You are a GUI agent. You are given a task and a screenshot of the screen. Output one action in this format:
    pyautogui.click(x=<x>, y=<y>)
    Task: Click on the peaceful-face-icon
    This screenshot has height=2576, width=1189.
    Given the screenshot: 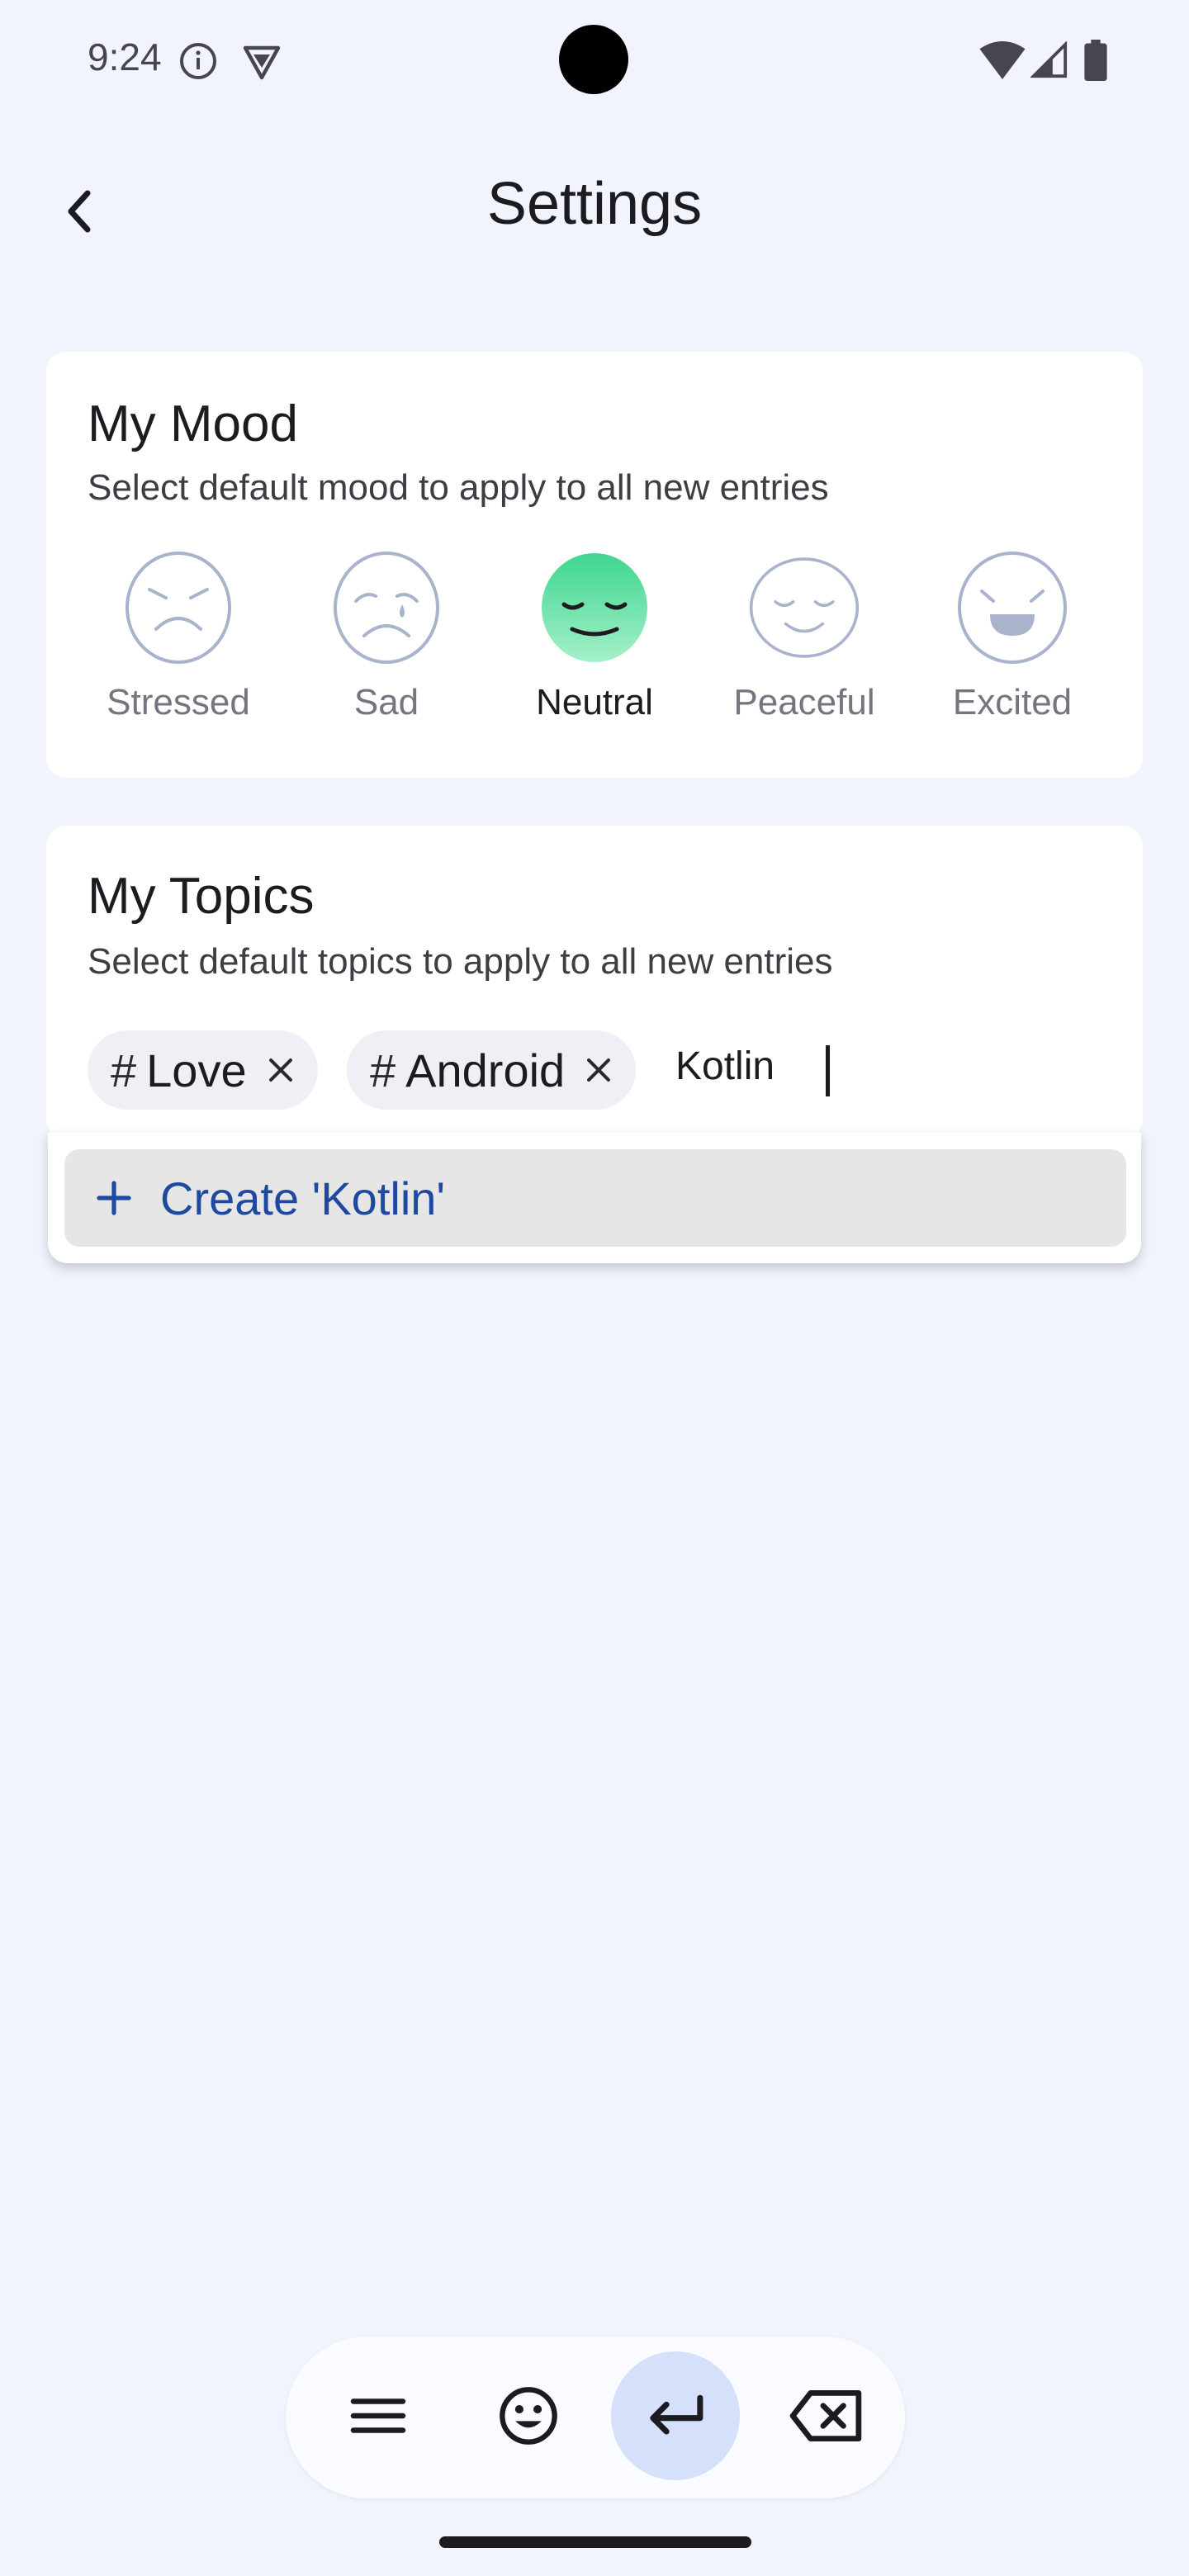 What is the action you would take?
    pyautogui.click(x=804, y=607)
    